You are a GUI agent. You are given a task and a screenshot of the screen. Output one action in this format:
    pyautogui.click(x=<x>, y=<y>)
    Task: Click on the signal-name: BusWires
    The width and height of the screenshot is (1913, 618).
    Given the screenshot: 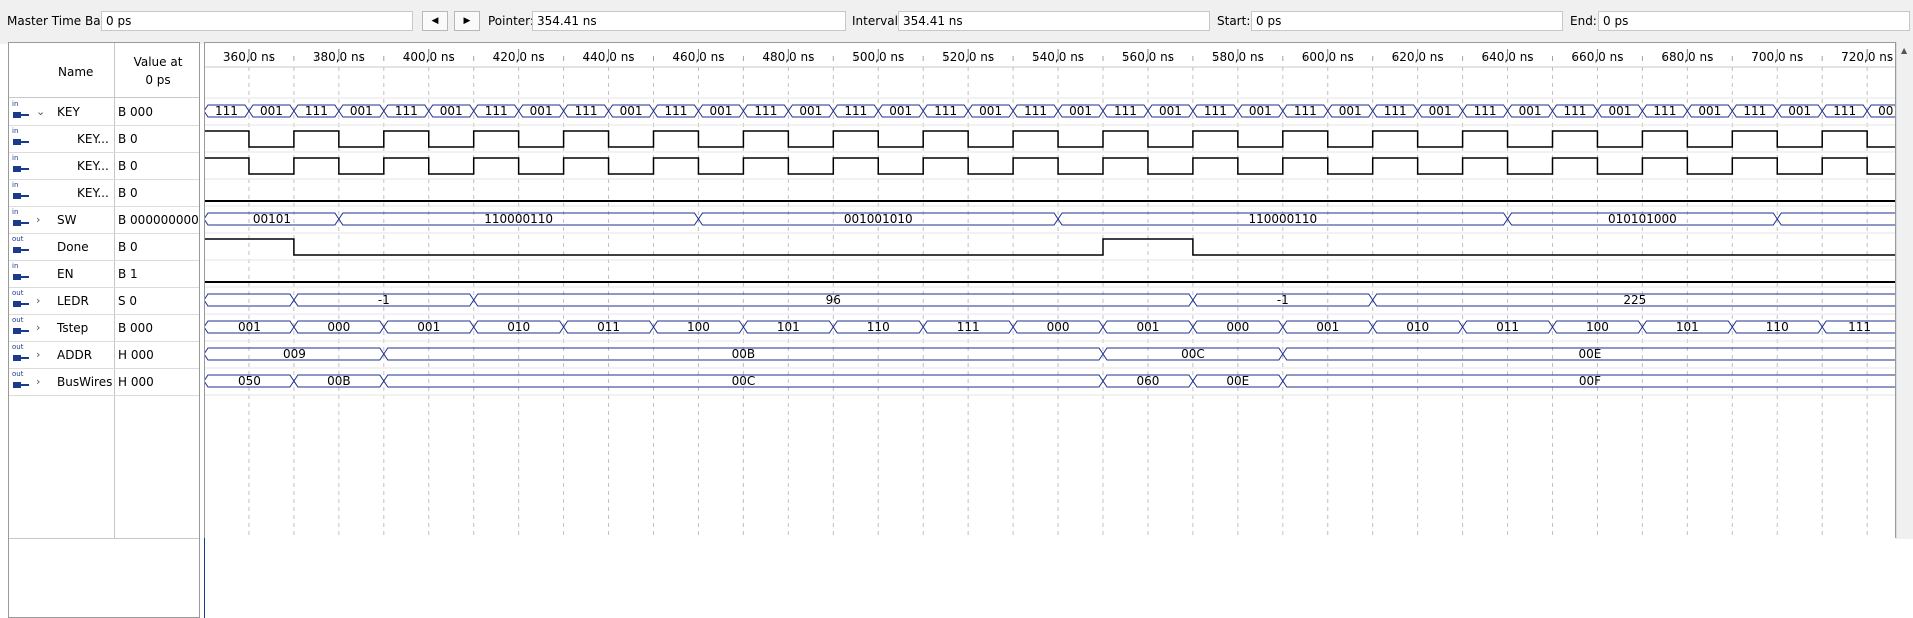 What is the action you would take?
    pyautogui.click(x=85, y=382)
    